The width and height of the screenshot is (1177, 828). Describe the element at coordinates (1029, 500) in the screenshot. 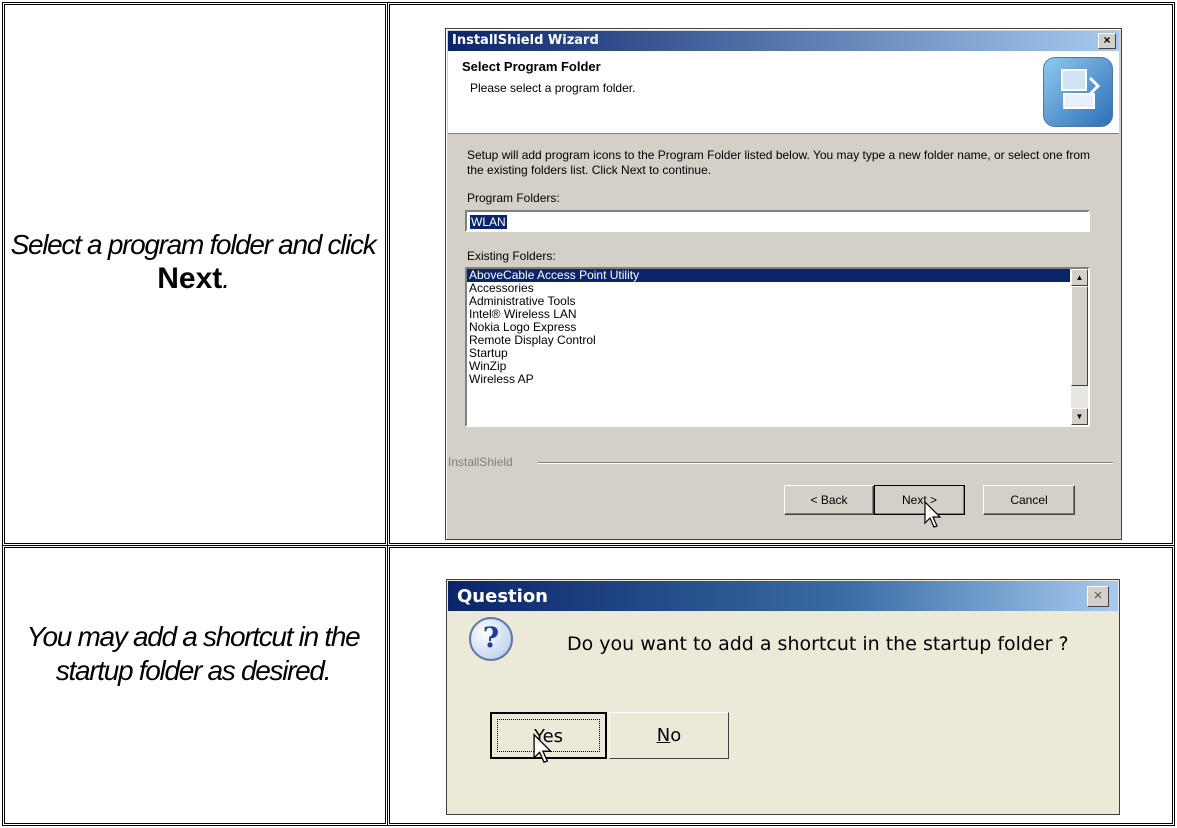

I see `cancel-button: Cancel` at that location.